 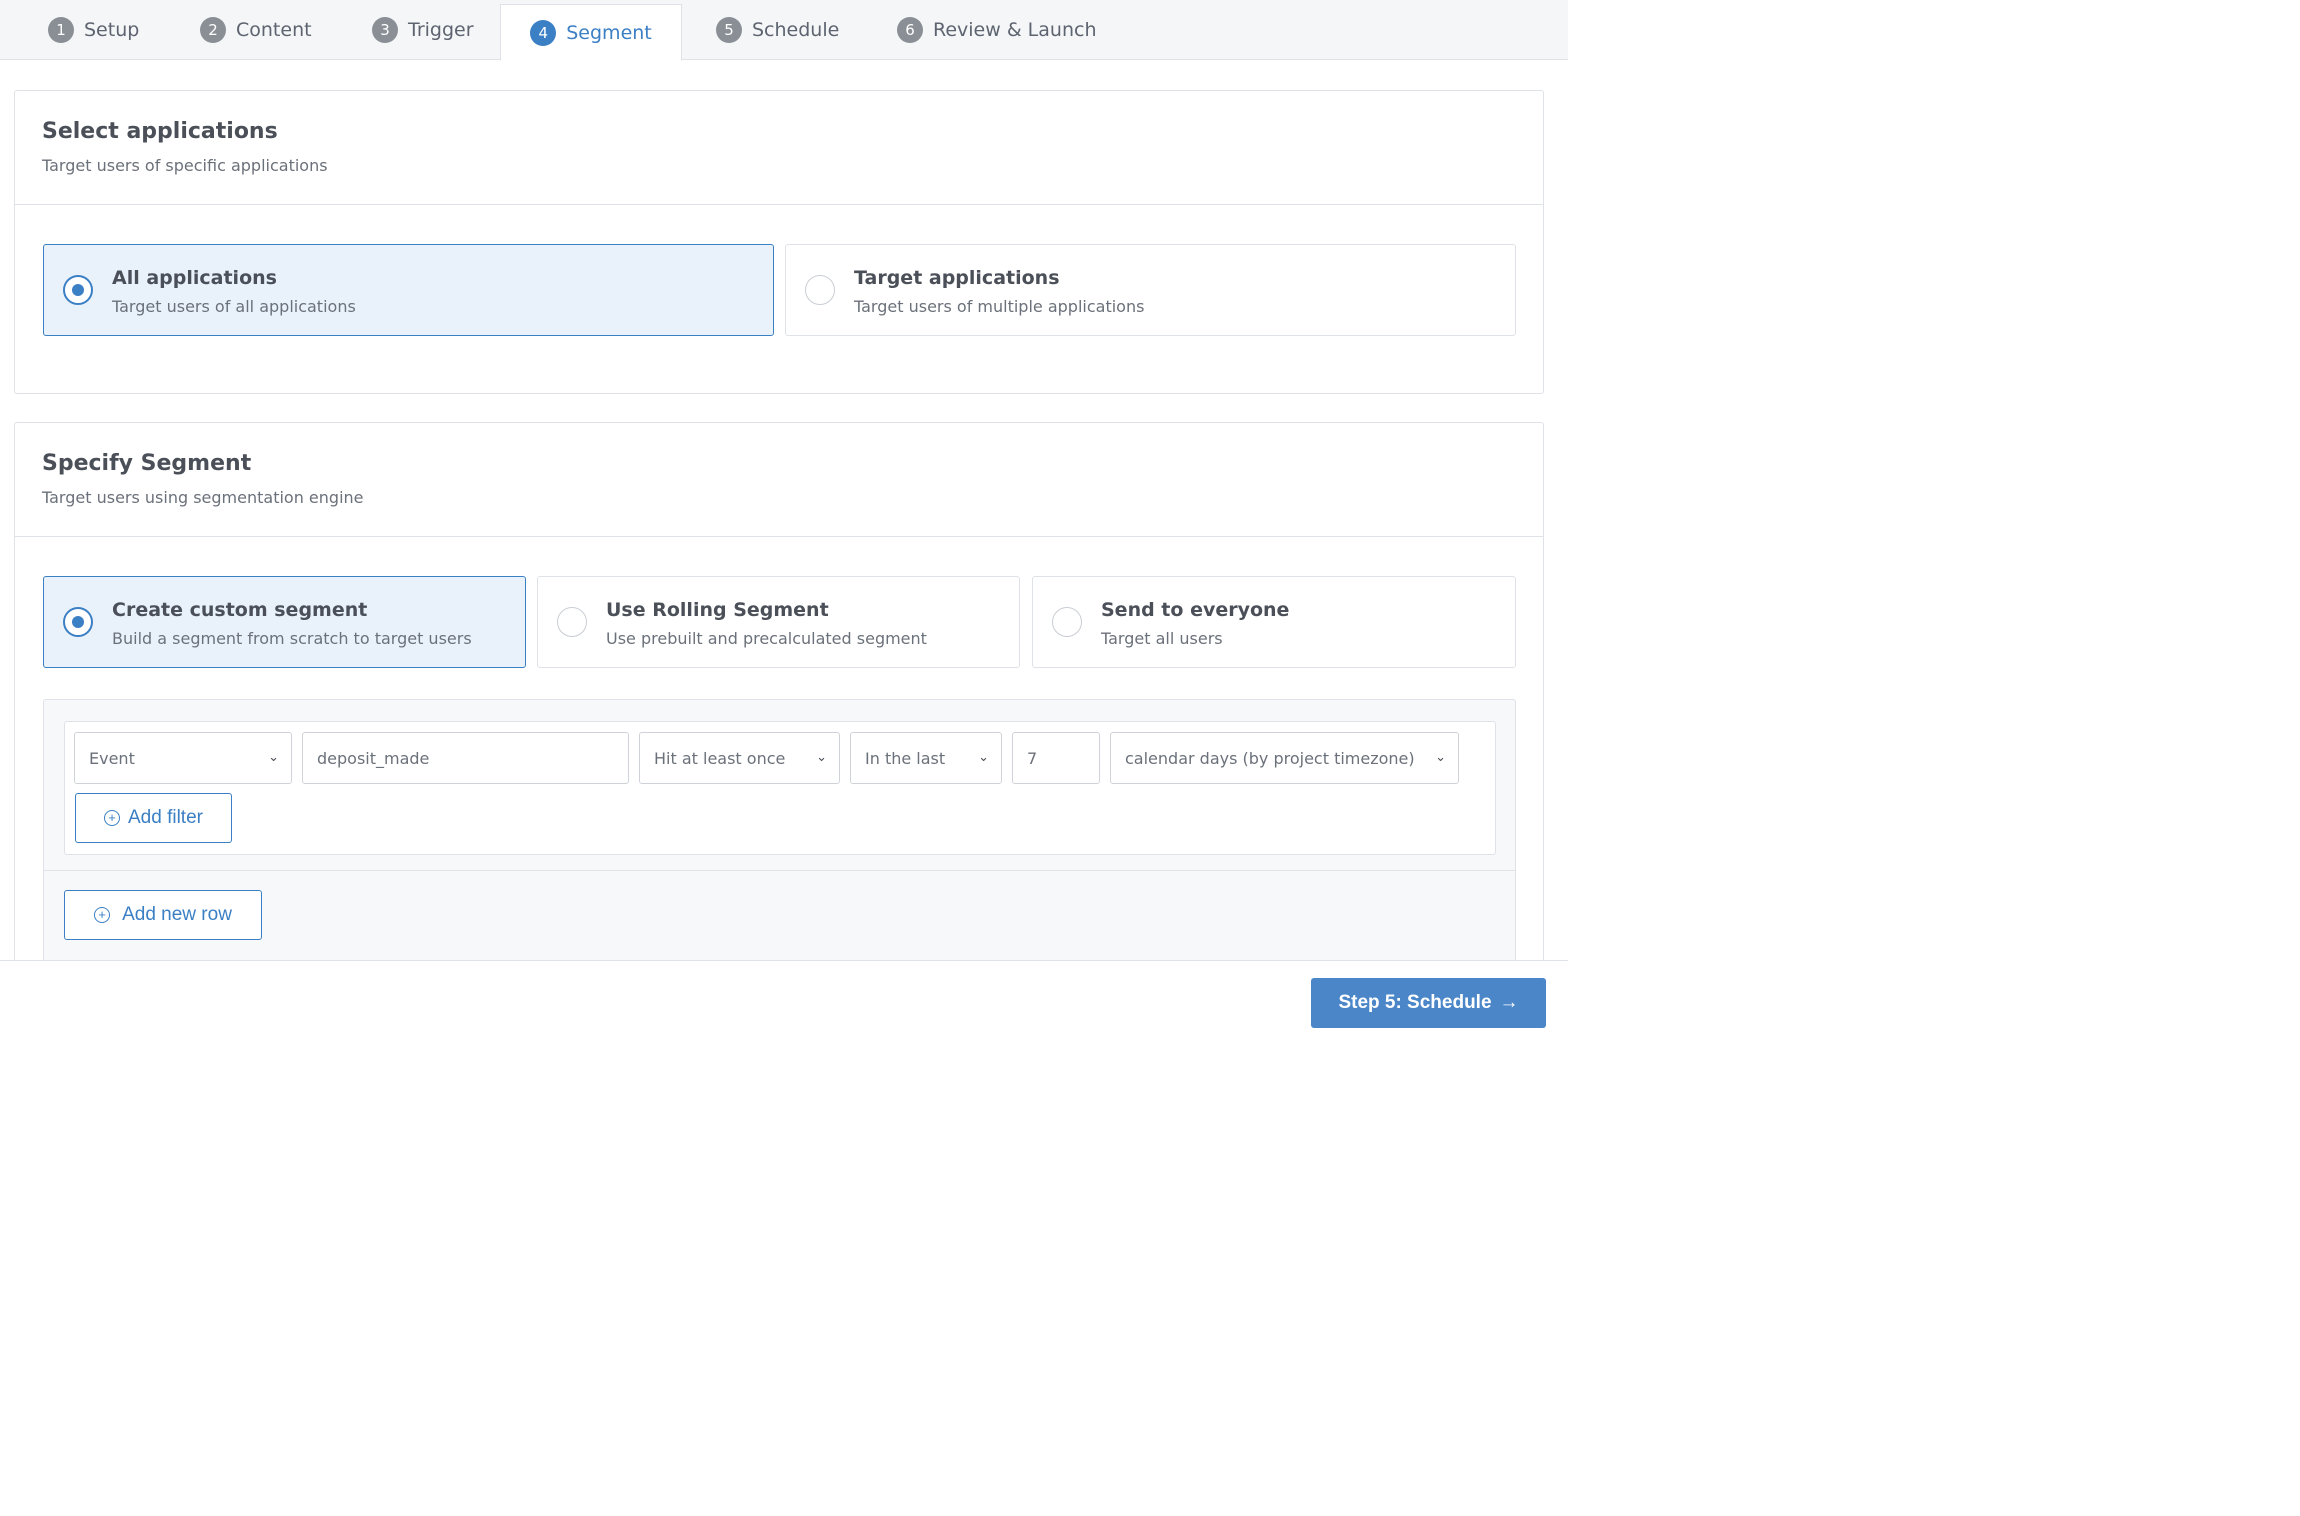 I want to click on button-label: Add new row, so click(x=177, y=914).